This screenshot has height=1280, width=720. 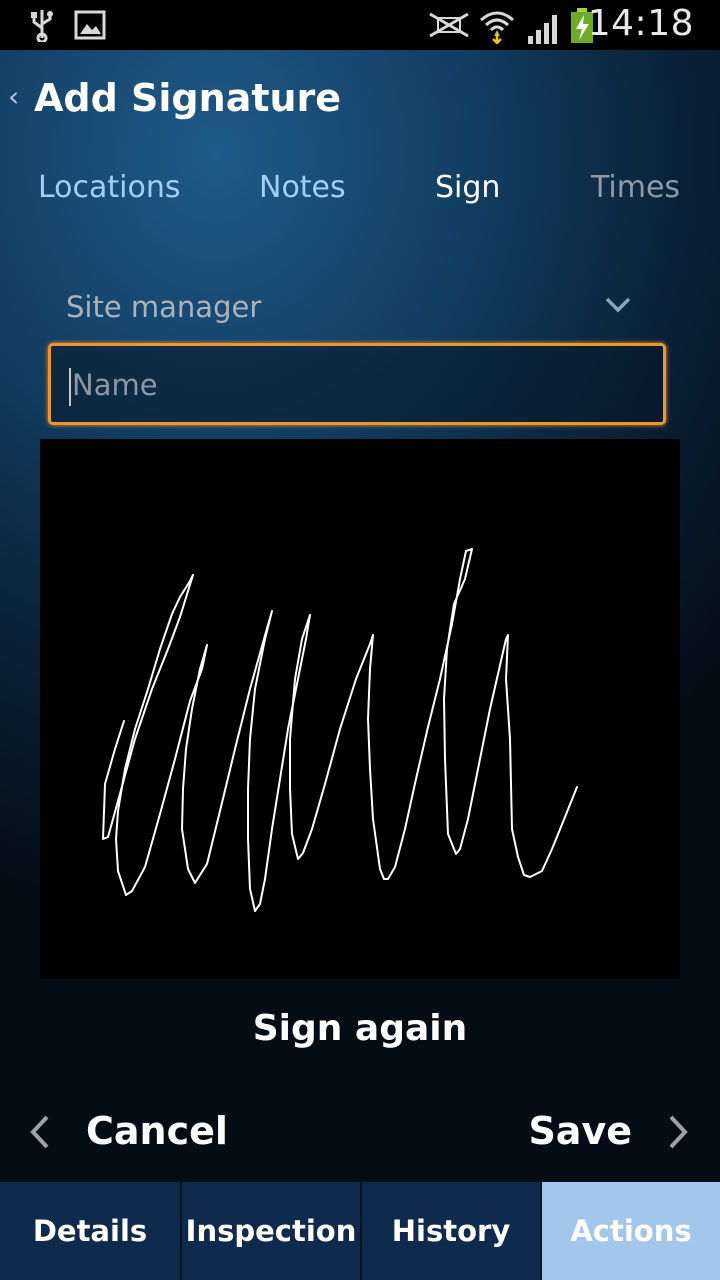 I want to click on role-select-value: Site manager, so click(x=164, y=307).